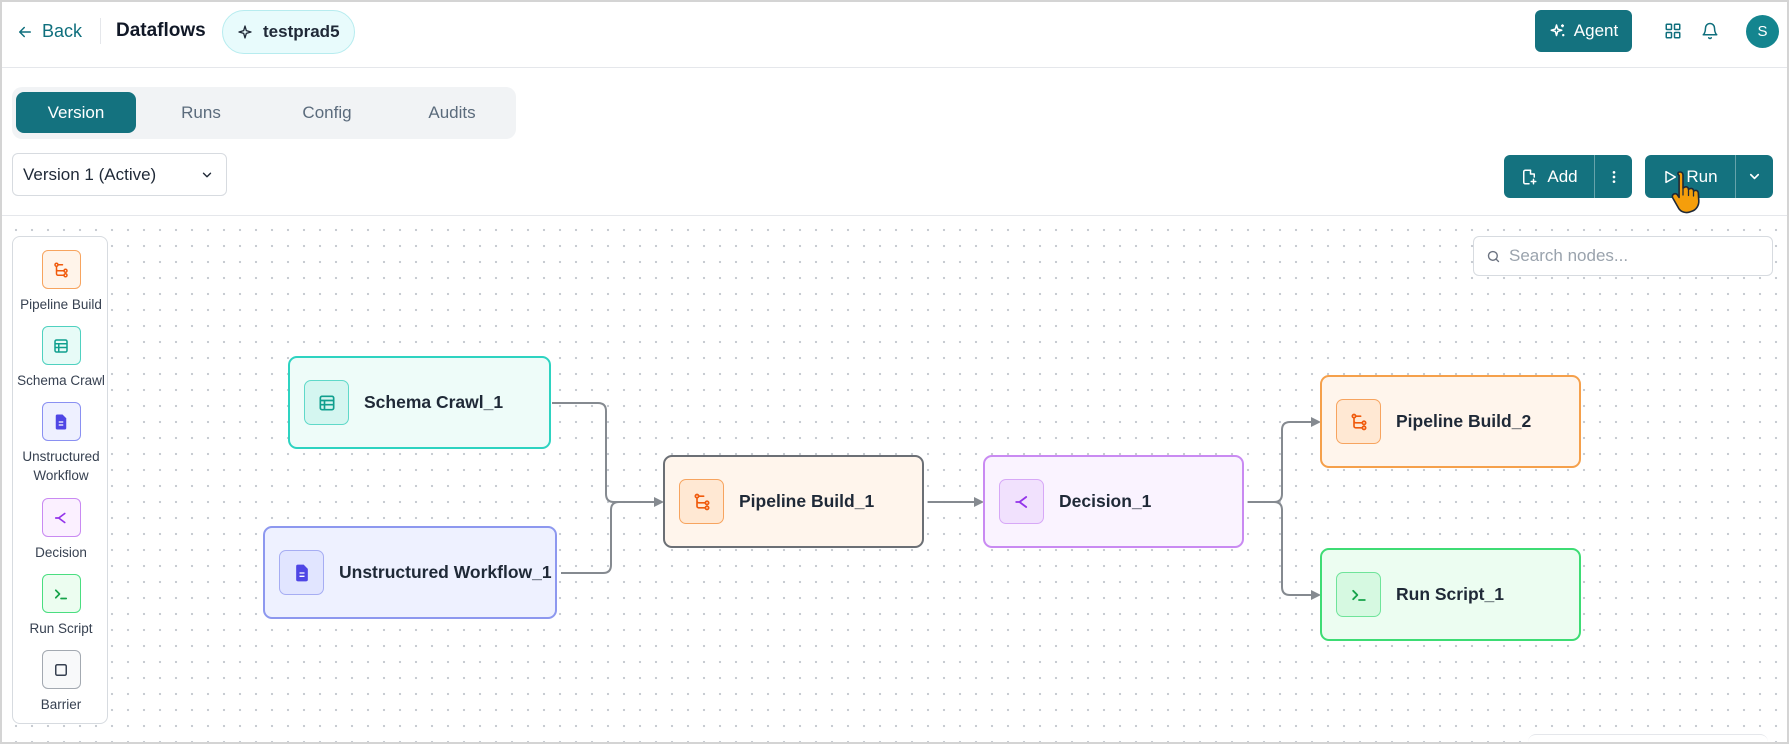 The height and width of the screenshot is (744, 1789). What do you see at coordinates (62, 31) in the screenshot?
I see `back-label: Back` at bounding box center [62, 31].